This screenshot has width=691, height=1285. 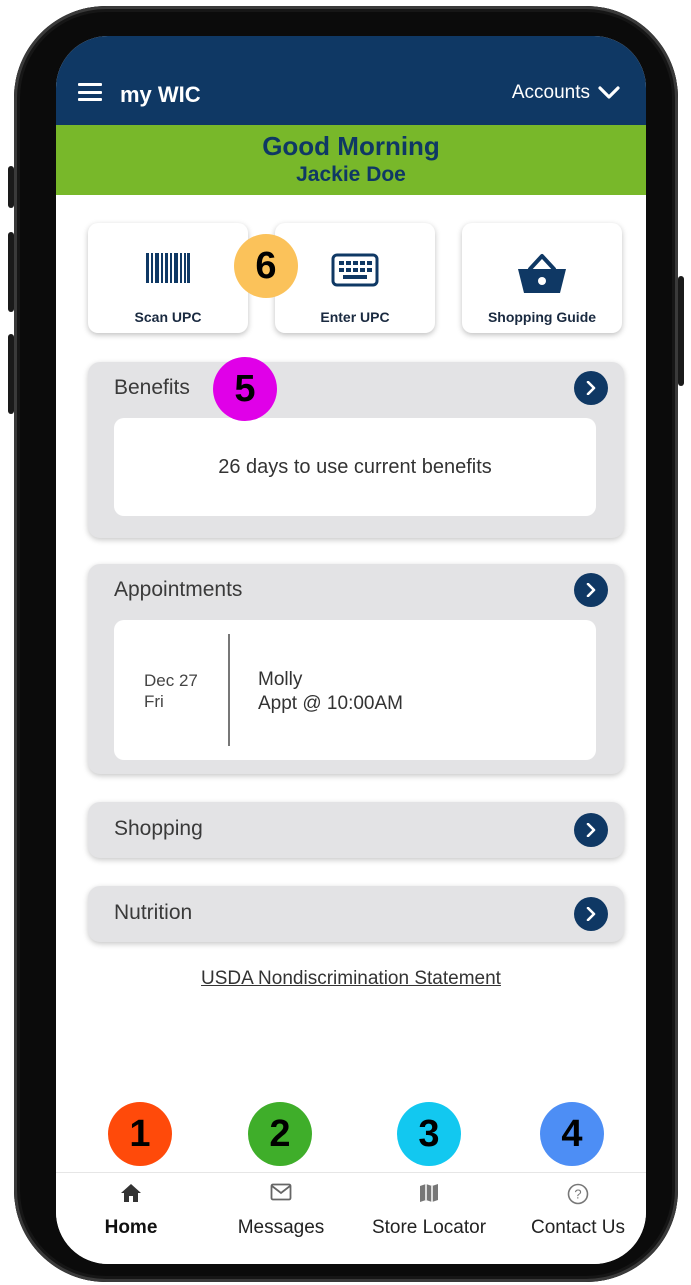 What do you see at coordinates (131, 1193) in the screenshot?
I see `home-icon` at bounding box center [131, 1193].